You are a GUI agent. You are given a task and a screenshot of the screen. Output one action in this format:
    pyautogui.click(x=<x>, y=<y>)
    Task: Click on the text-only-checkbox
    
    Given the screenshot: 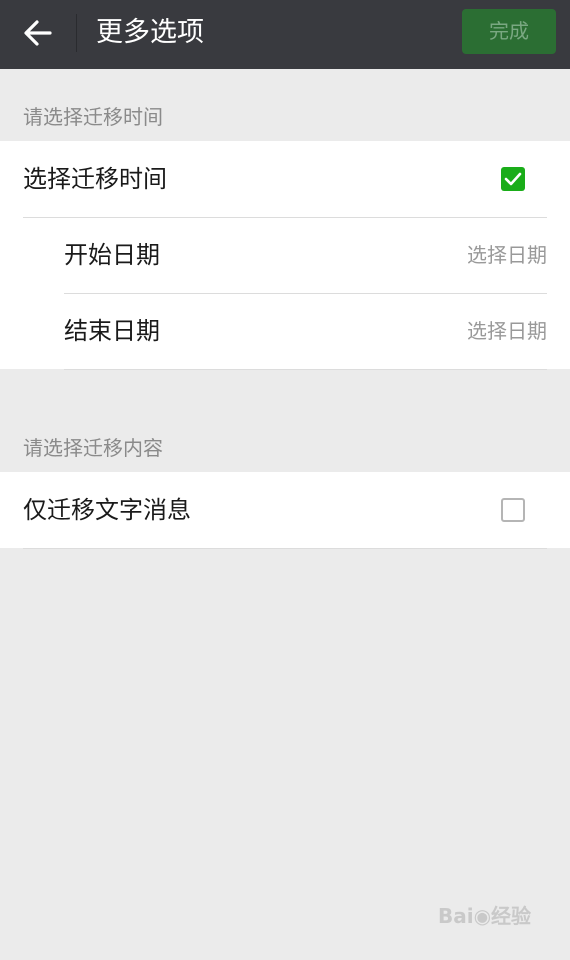 What is the action you would take?
    pyautogui.click(x=513, y=510)
    